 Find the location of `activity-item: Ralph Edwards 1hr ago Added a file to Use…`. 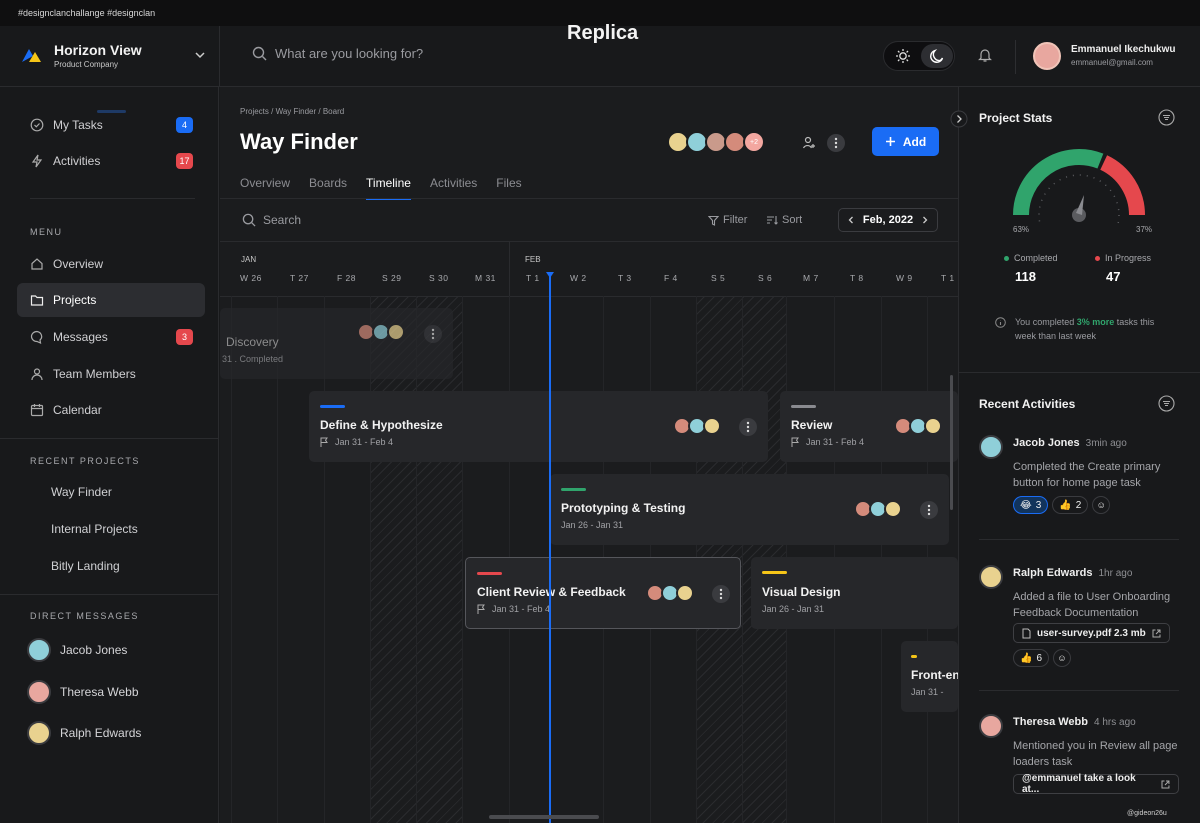

activity-item: Ralph Edwards 1hr ago Added a file to Use… is located at coordinates (1079, 621).